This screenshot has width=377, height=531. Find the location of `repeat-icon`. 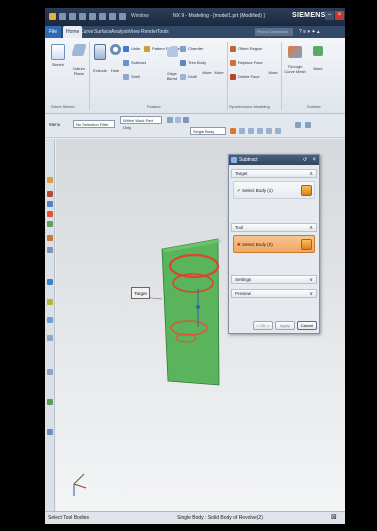

repeat-icon is located at coordinates (122, 16).